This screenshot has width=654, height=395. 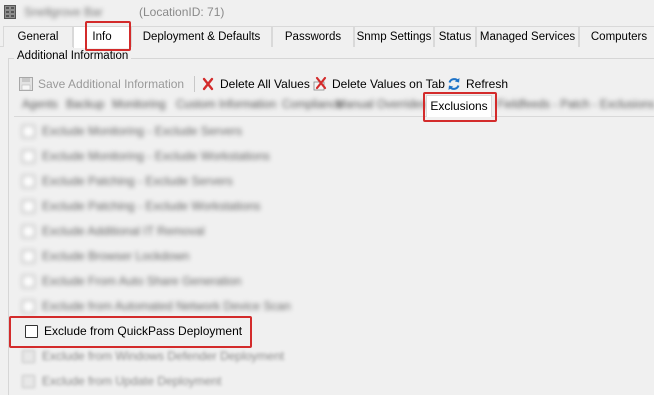 I want to click on tab-status: Status, so click(x=455, y=36).